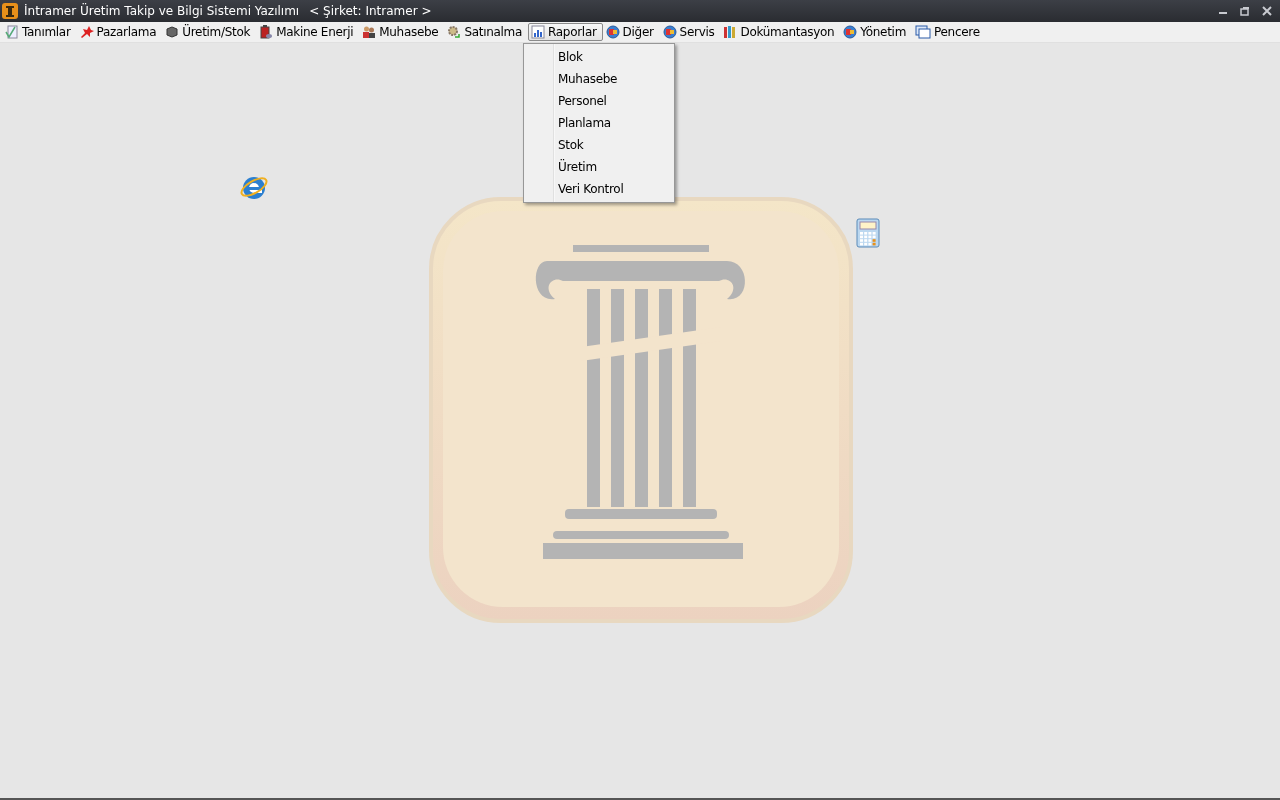  Describe the element at coordinates (162, 11) in the screenshot. I see `window-title: İntramer Üretim Takip ve Bilgi Sistemi Yazılımı` at that location.